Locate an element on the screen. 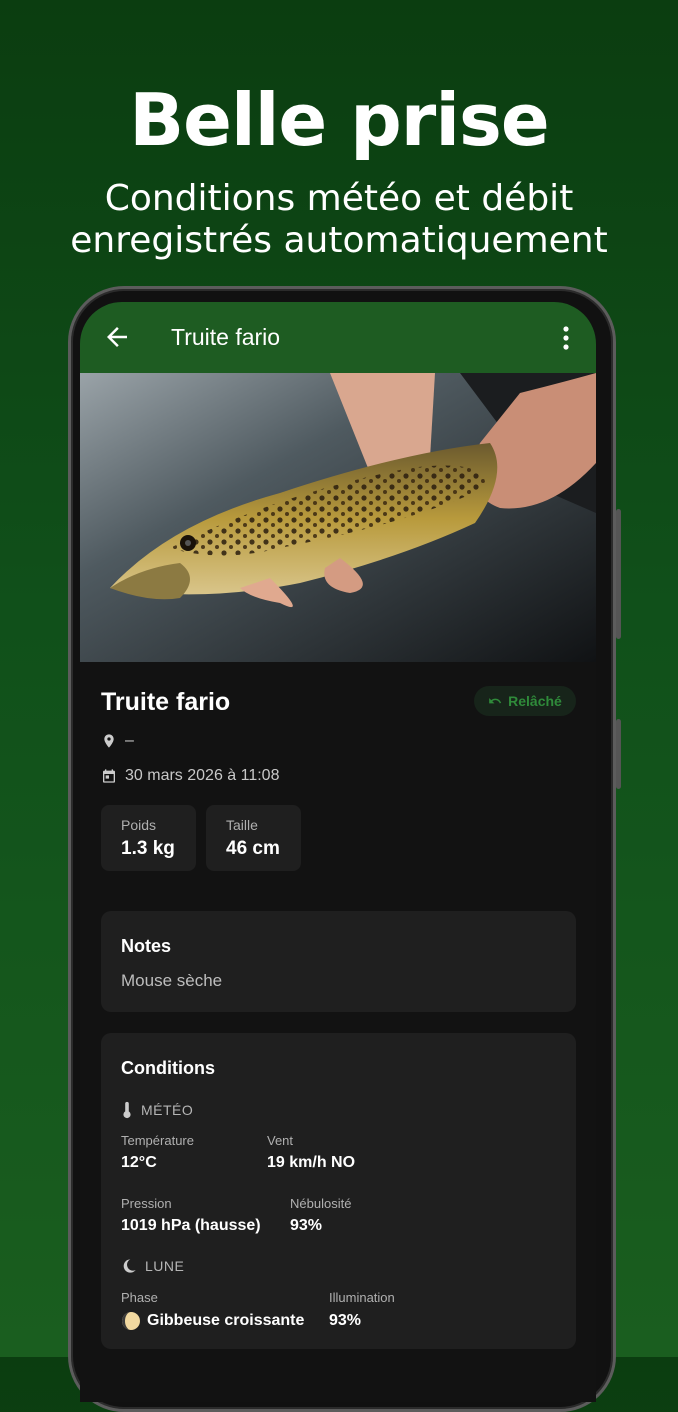  moon-phase-text: Gibbeuse croissante is located at coordinates (226, 1320).